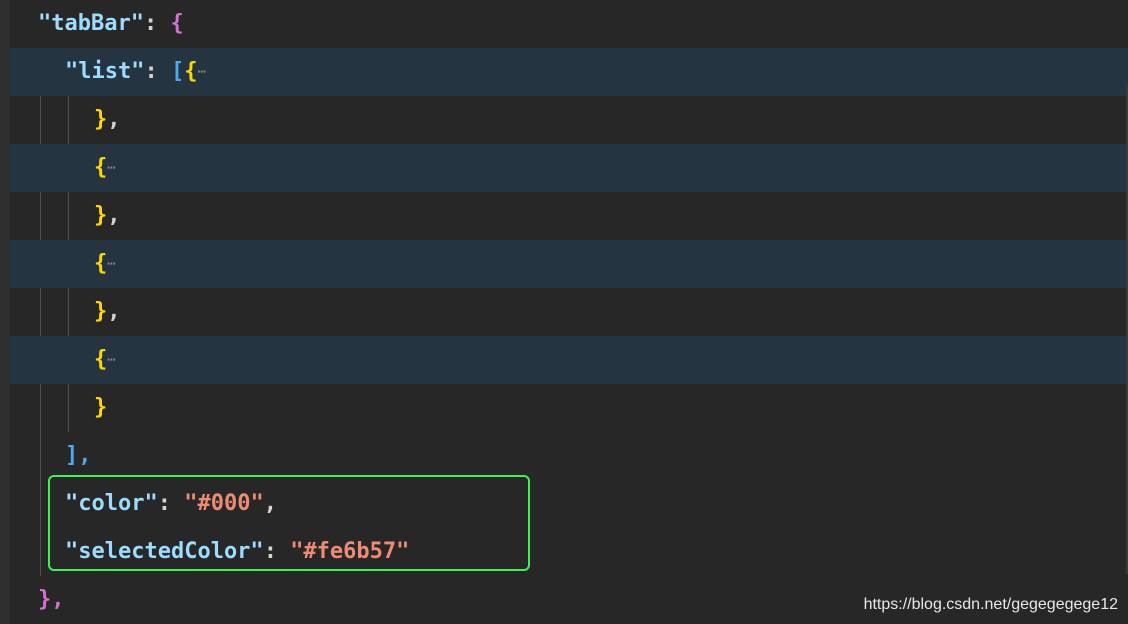 The width and height of the screenshot is (1128, 624). I want to click on code-line-9: }, so click(569, 408).